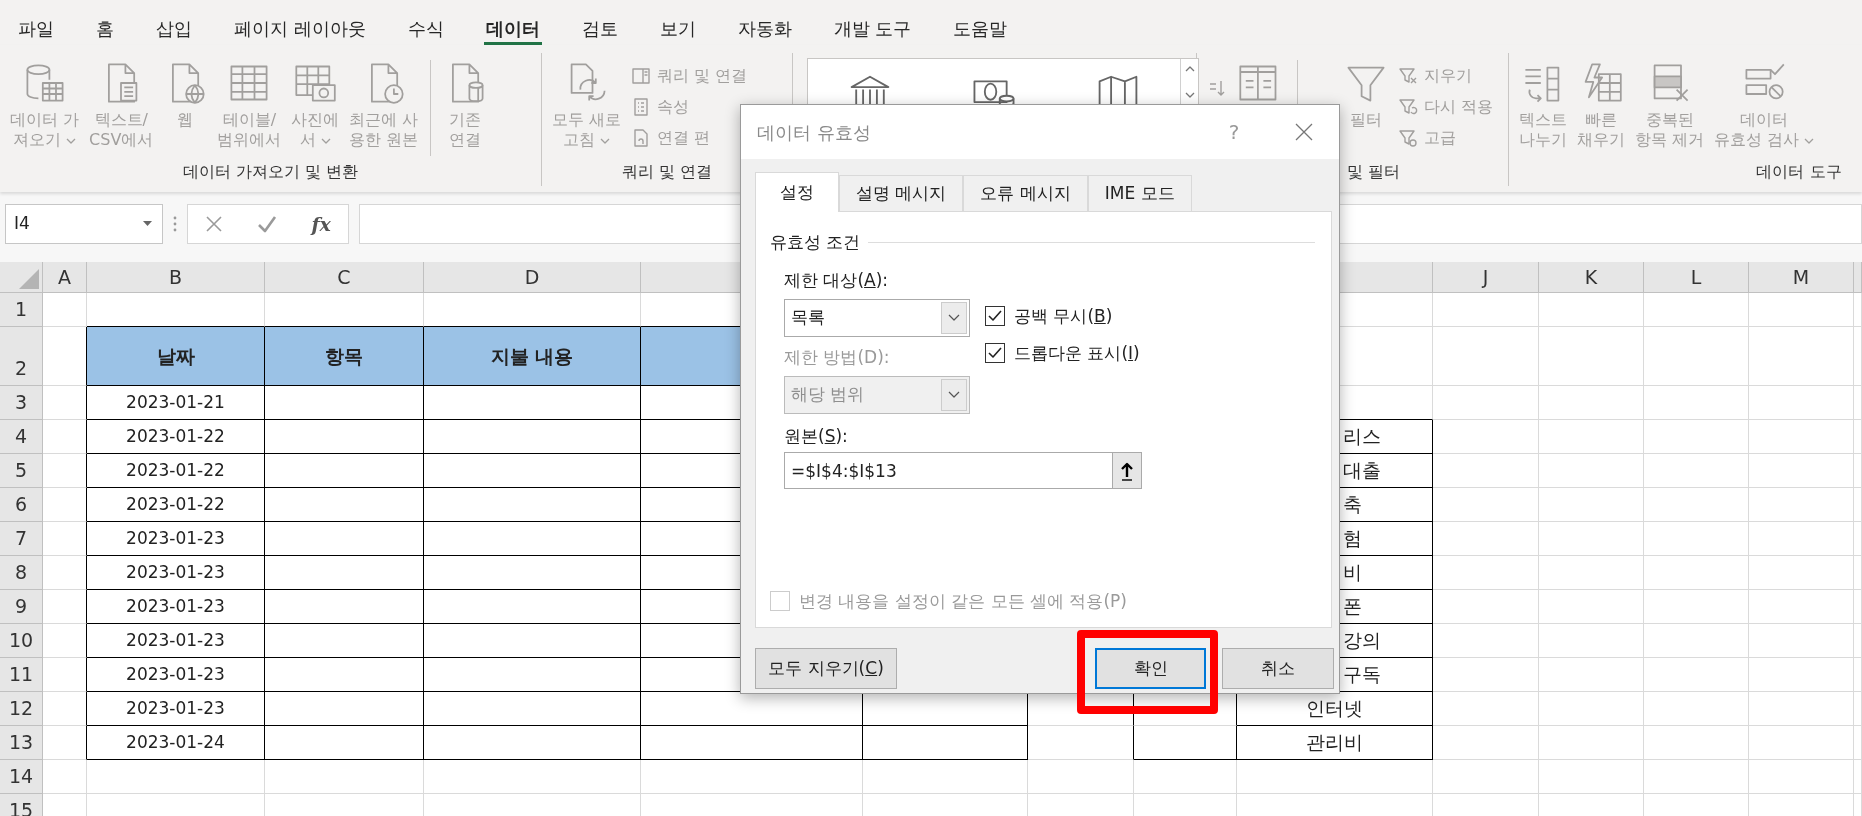  Describe the element at coordinates (963, 601) in the screenshot. I see `checkbox-label: 변경 내용을 설정이 같은 모든 셀에 적용(P)` at that location.